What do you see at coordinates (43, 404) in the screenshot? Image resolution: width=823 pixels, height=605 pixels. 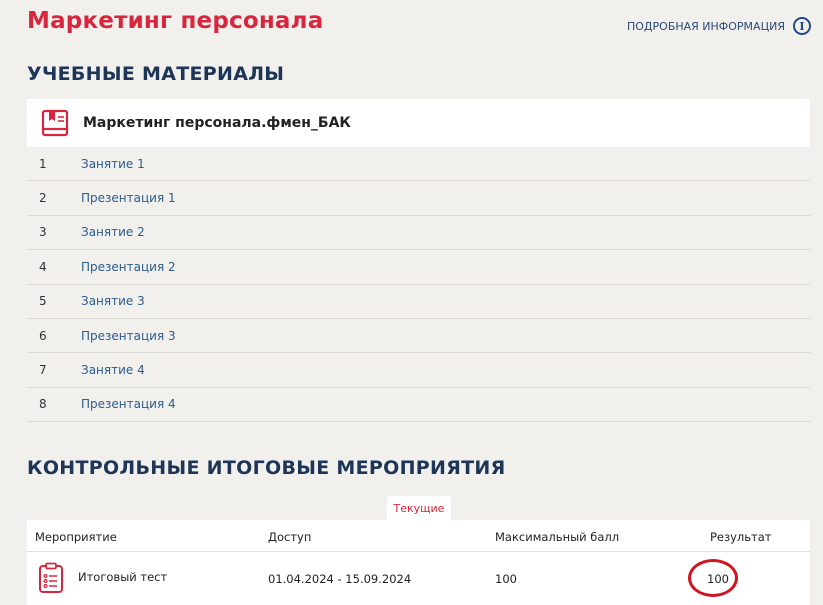 I see `item-number: 8` at bounding box center [43, 404].